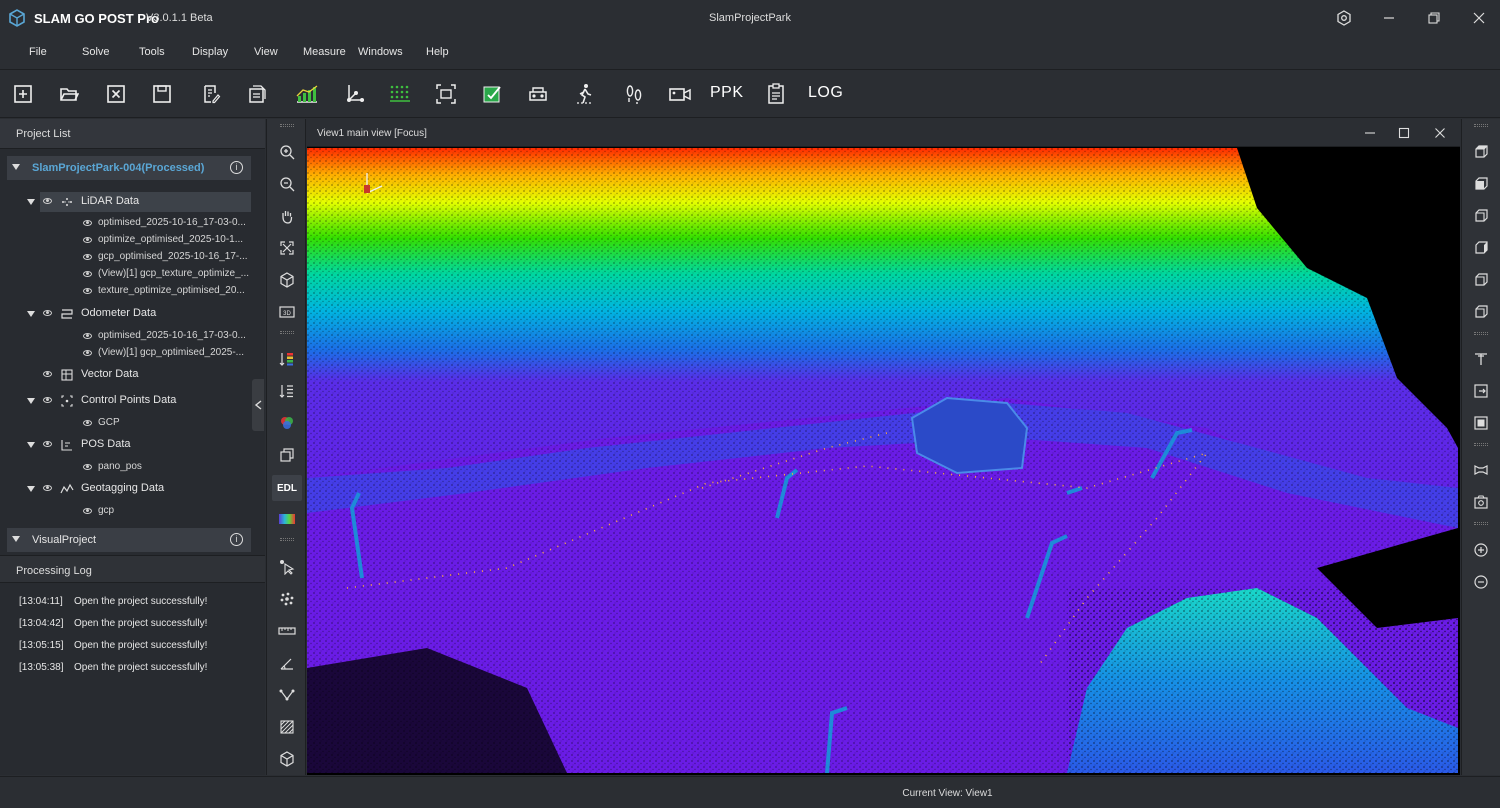  Describe the element at coordinates (152, 52) in the screenshot. I see `menu-tools: Tools` at that location.